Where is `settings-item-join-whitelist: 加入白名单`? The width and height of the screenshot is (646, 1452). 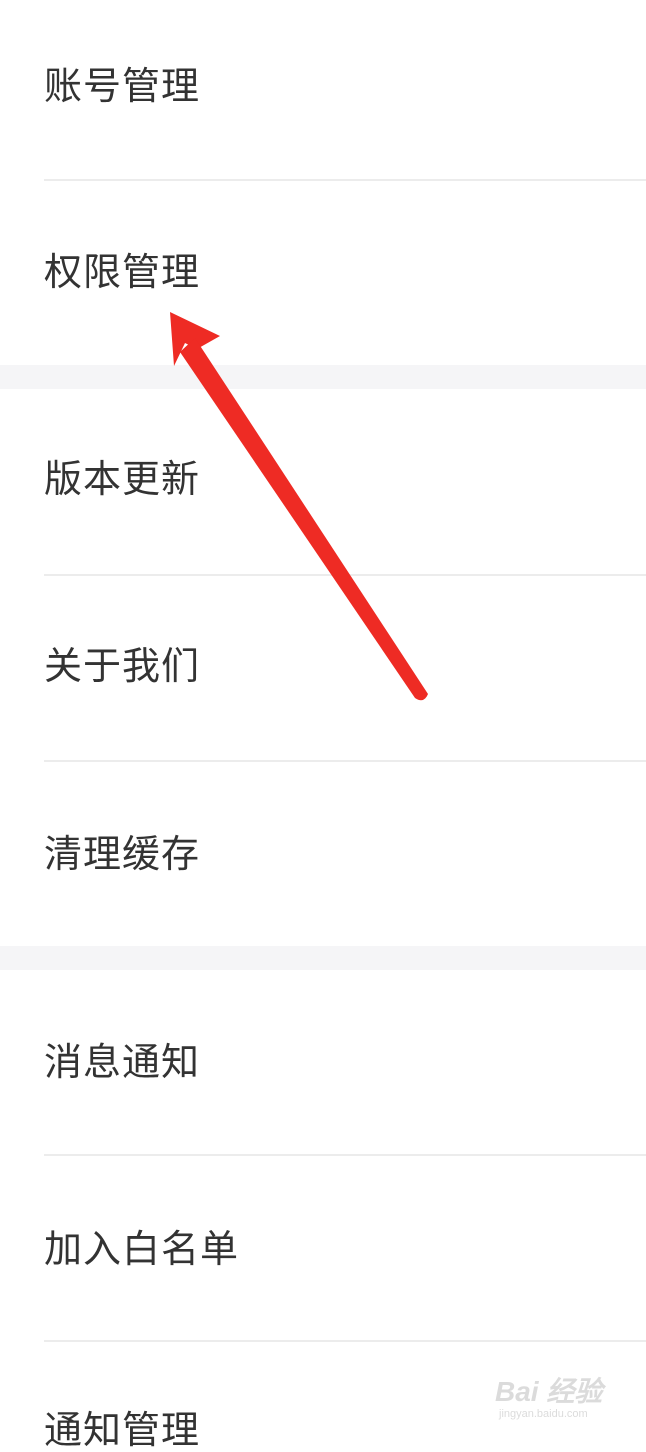 settings-item-join-whitelist: 加入白名单 is located at coordinates (323, 1248).